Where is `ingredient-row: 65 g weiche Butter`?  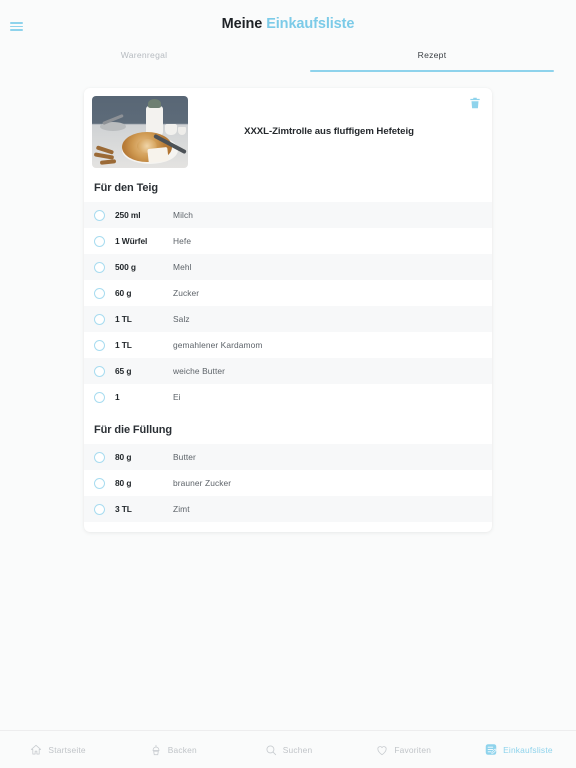
ingredient-row: 65 g weiche Butter is located at coordinates (288, 371).